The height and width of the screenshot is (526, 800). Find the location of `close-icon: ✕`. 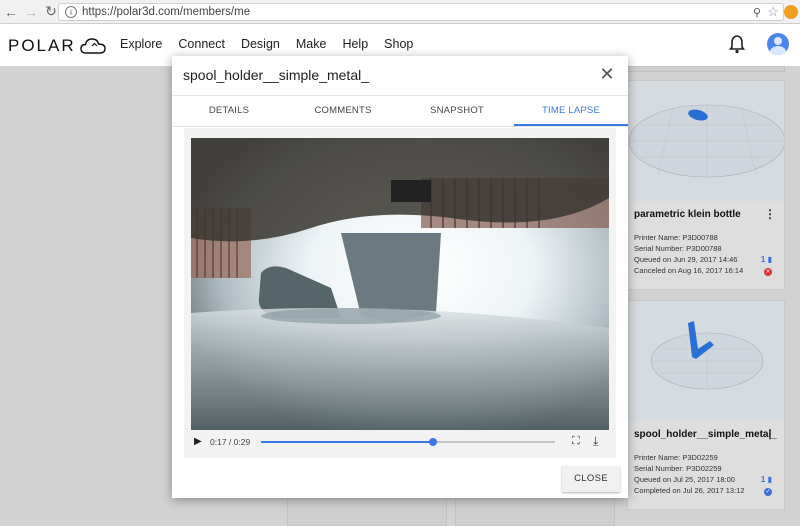

close-icon: ✕ is located at coordinates (607, 74).